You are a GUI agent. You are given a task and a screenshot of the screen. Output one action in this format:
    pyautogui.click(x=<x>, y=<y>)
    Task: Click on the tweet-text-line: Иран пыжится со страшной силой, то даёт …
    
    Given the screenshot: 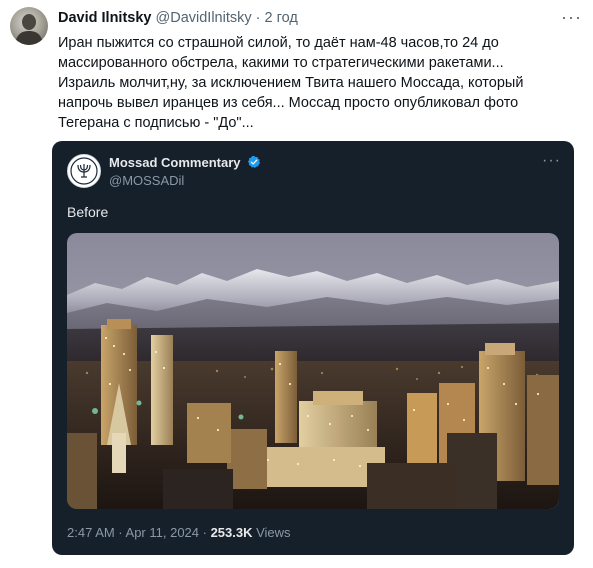 What is the action you would take?
    pyautogui.click(x=278, y=43)
    